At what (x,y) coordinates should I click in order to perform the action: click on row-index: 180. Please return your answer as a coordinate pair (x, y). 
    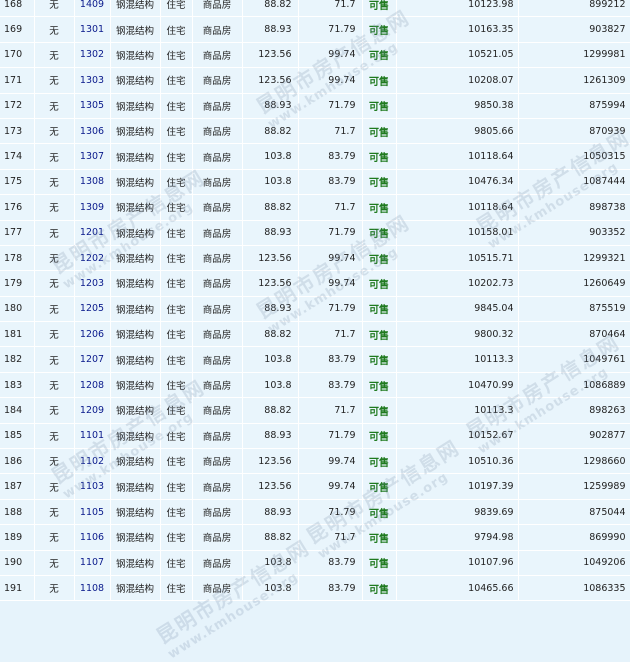
    Looking at the image, I should click on (17, 309).